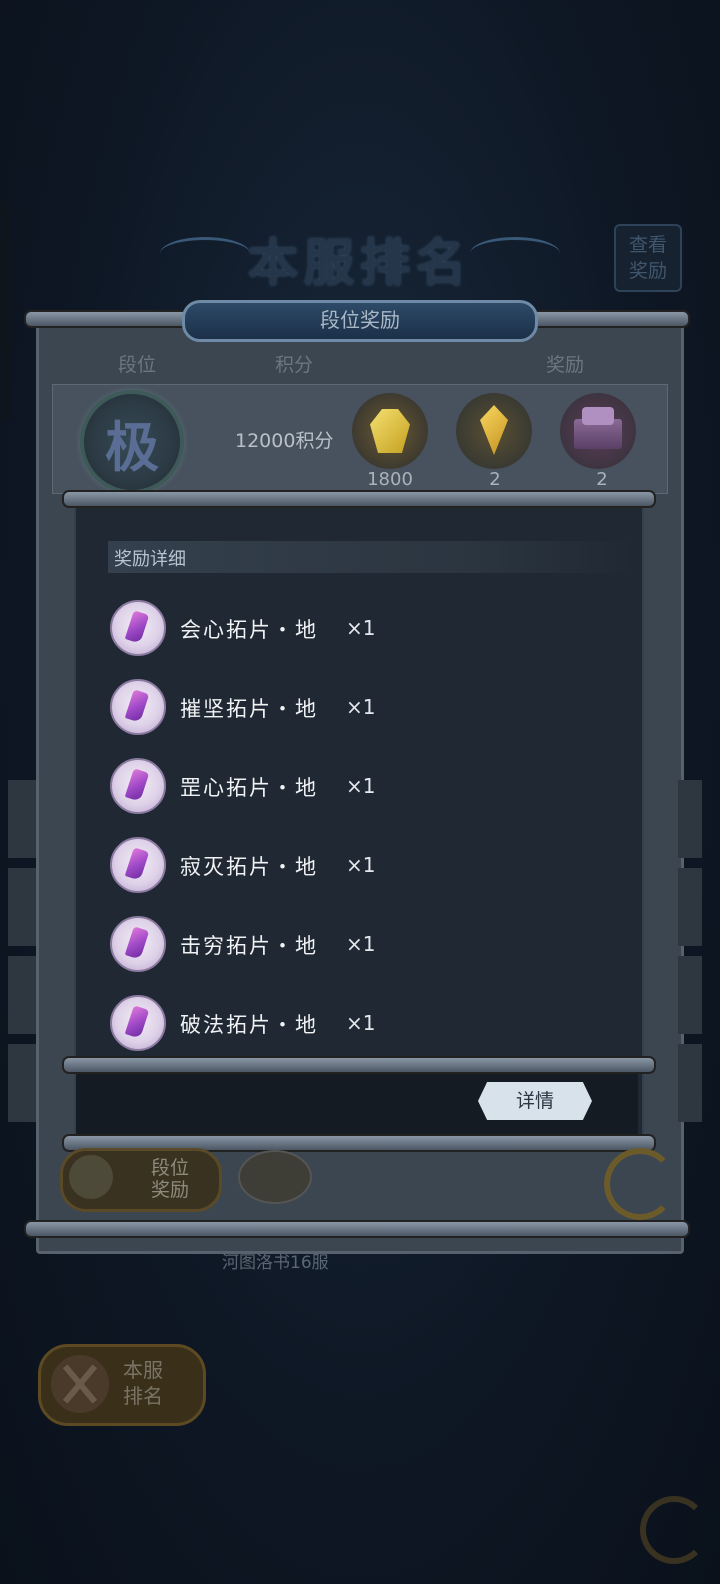 This screenshot has width=720, height=1584. What do you see at coordinates (640, 1184) in the screenshot?
I see `refresh-swirl-icon` at bounding box center [640, 1184].